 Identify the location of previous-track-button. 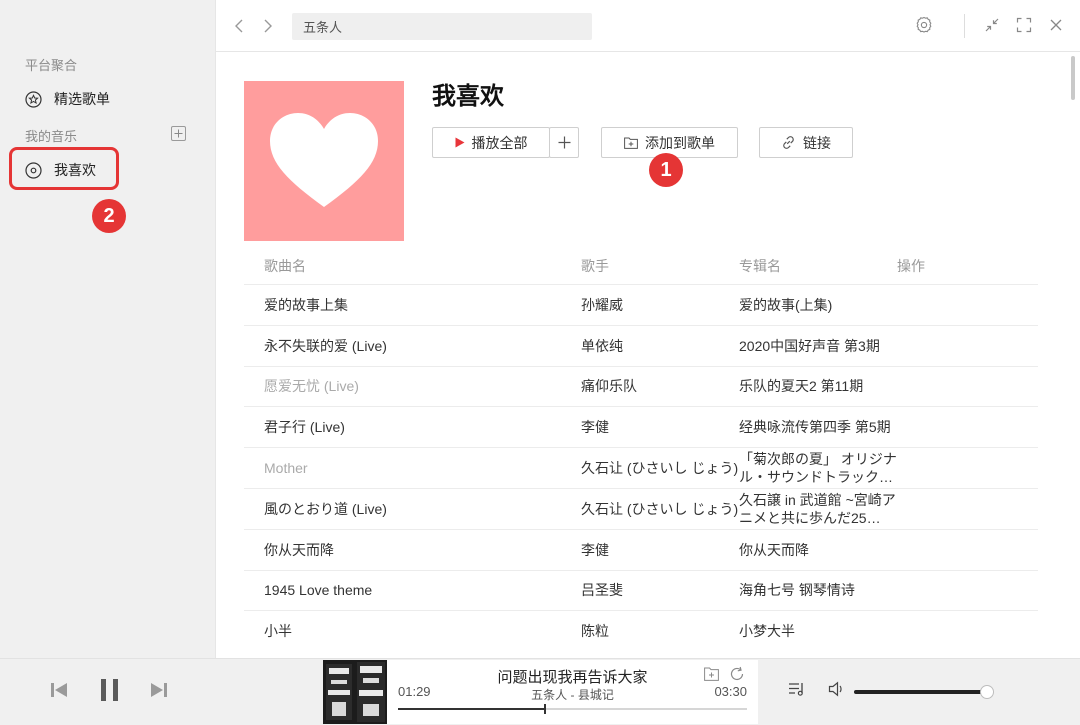
(59, 690).